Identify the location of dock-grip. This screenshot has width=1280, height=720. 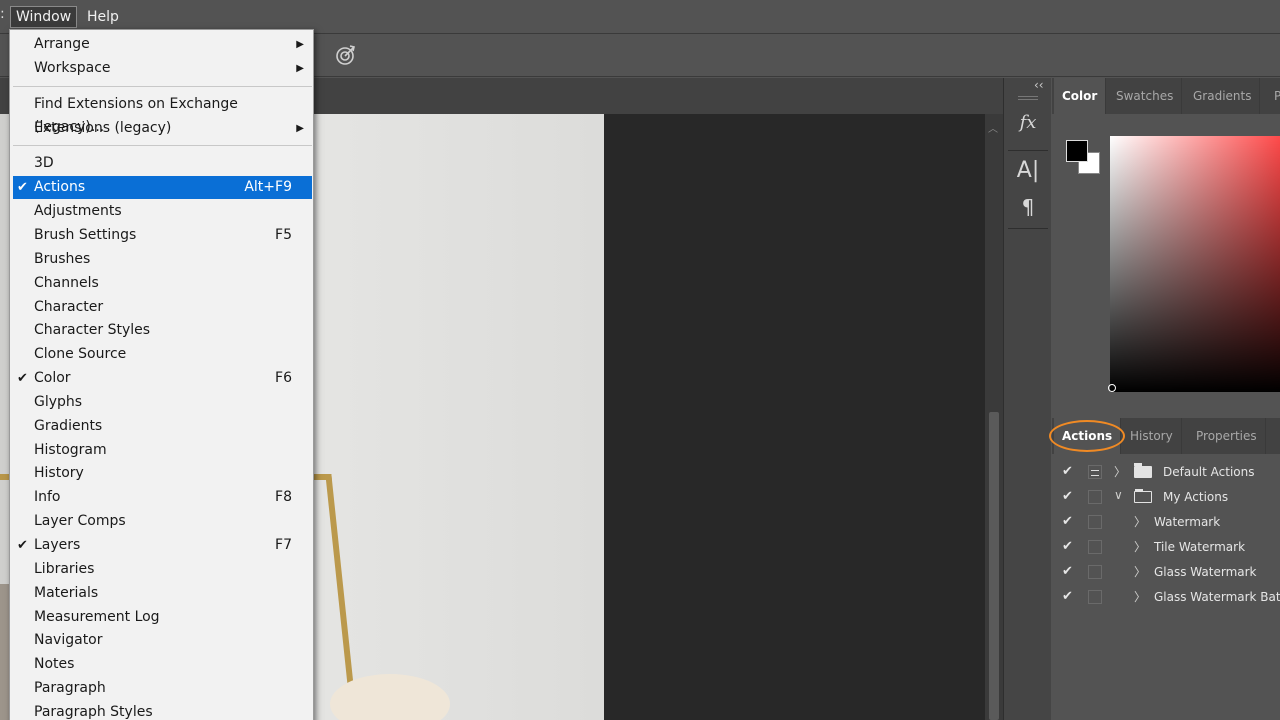
(1028, 98).